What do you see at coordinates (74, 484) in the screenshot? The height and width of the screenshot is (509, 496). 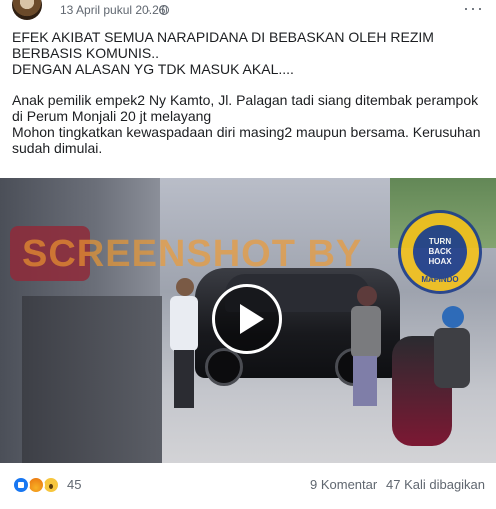 I see `reaction-count: 45` at bounding box center [74, 484].